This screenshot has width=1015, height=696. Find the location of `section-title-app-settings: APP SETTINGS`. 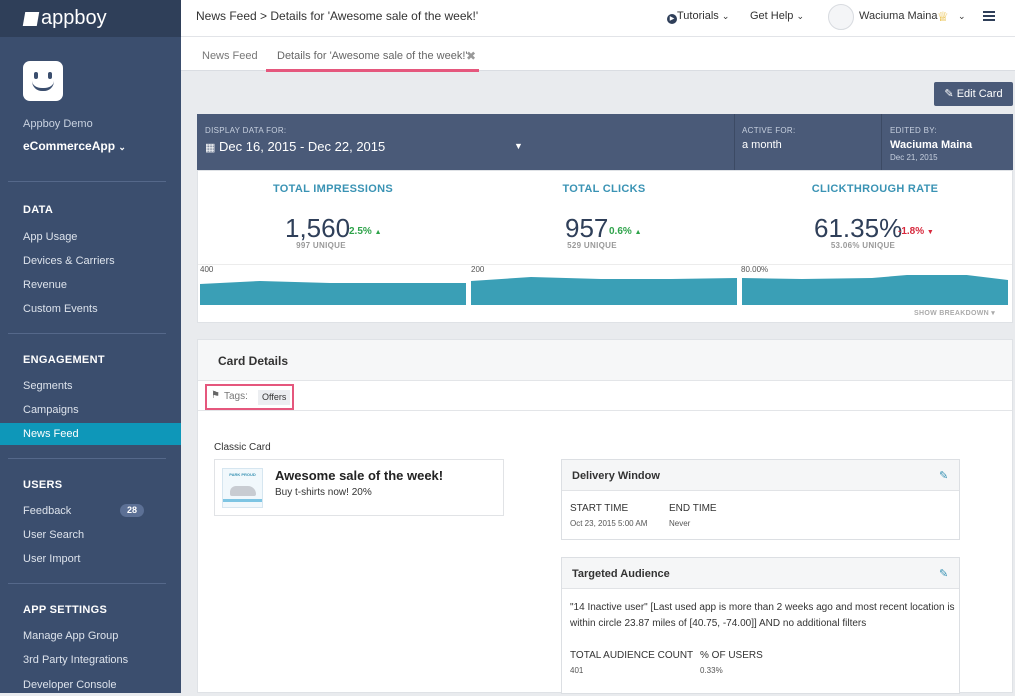

section-title-app-settings: APP SETTINGS is located at coordinates (65, 610).